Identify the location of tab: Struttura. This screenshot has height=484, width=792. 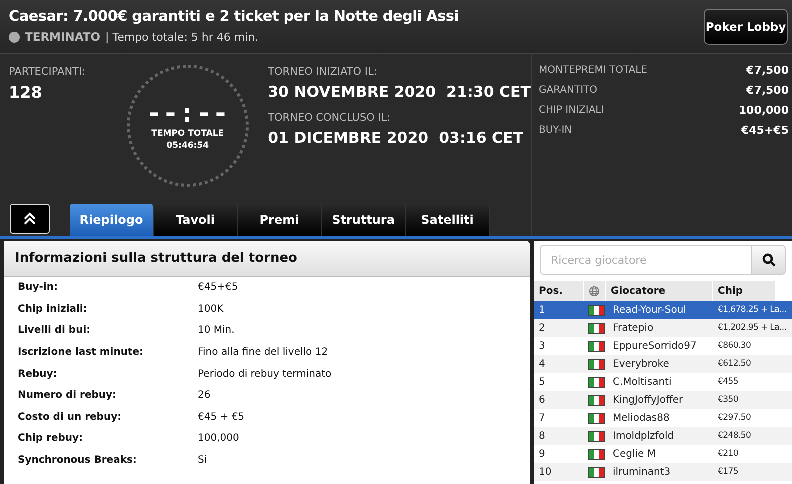
(364, 220).